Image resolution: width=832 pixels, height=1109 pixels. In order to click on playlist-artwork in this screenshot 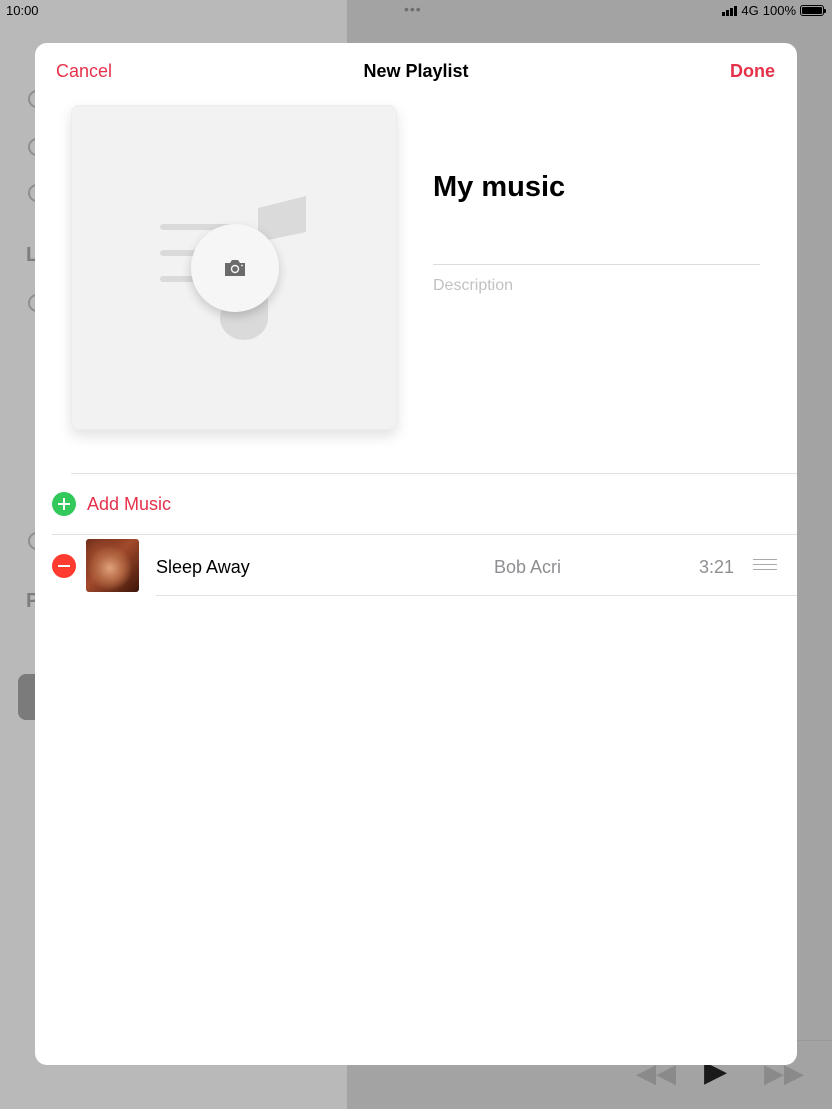, I will do `click(234, 267)`.